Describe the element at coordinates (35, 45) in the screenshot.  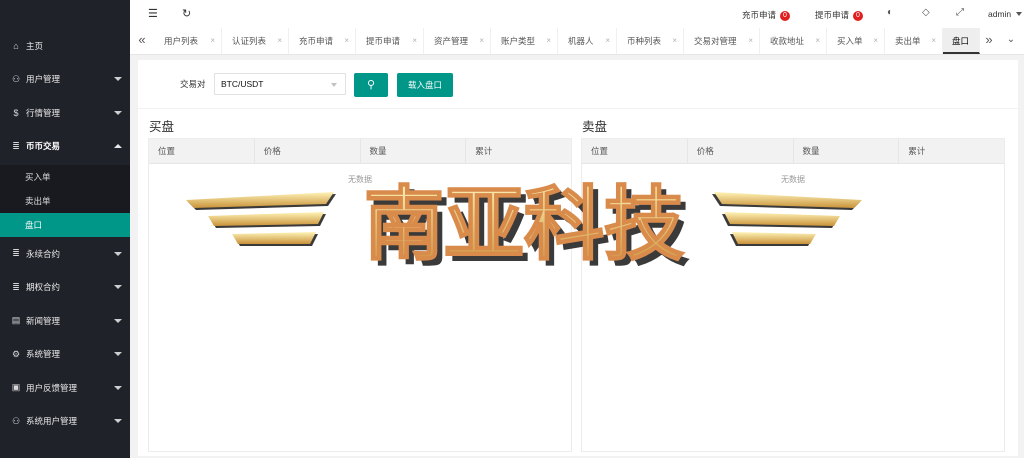
I see `sidebar-item-label: 主页` at that location.